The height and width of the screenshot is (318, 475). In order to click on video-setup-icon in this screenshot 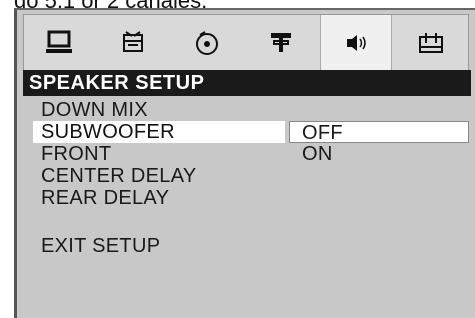, I will do `click(133, 43)`.